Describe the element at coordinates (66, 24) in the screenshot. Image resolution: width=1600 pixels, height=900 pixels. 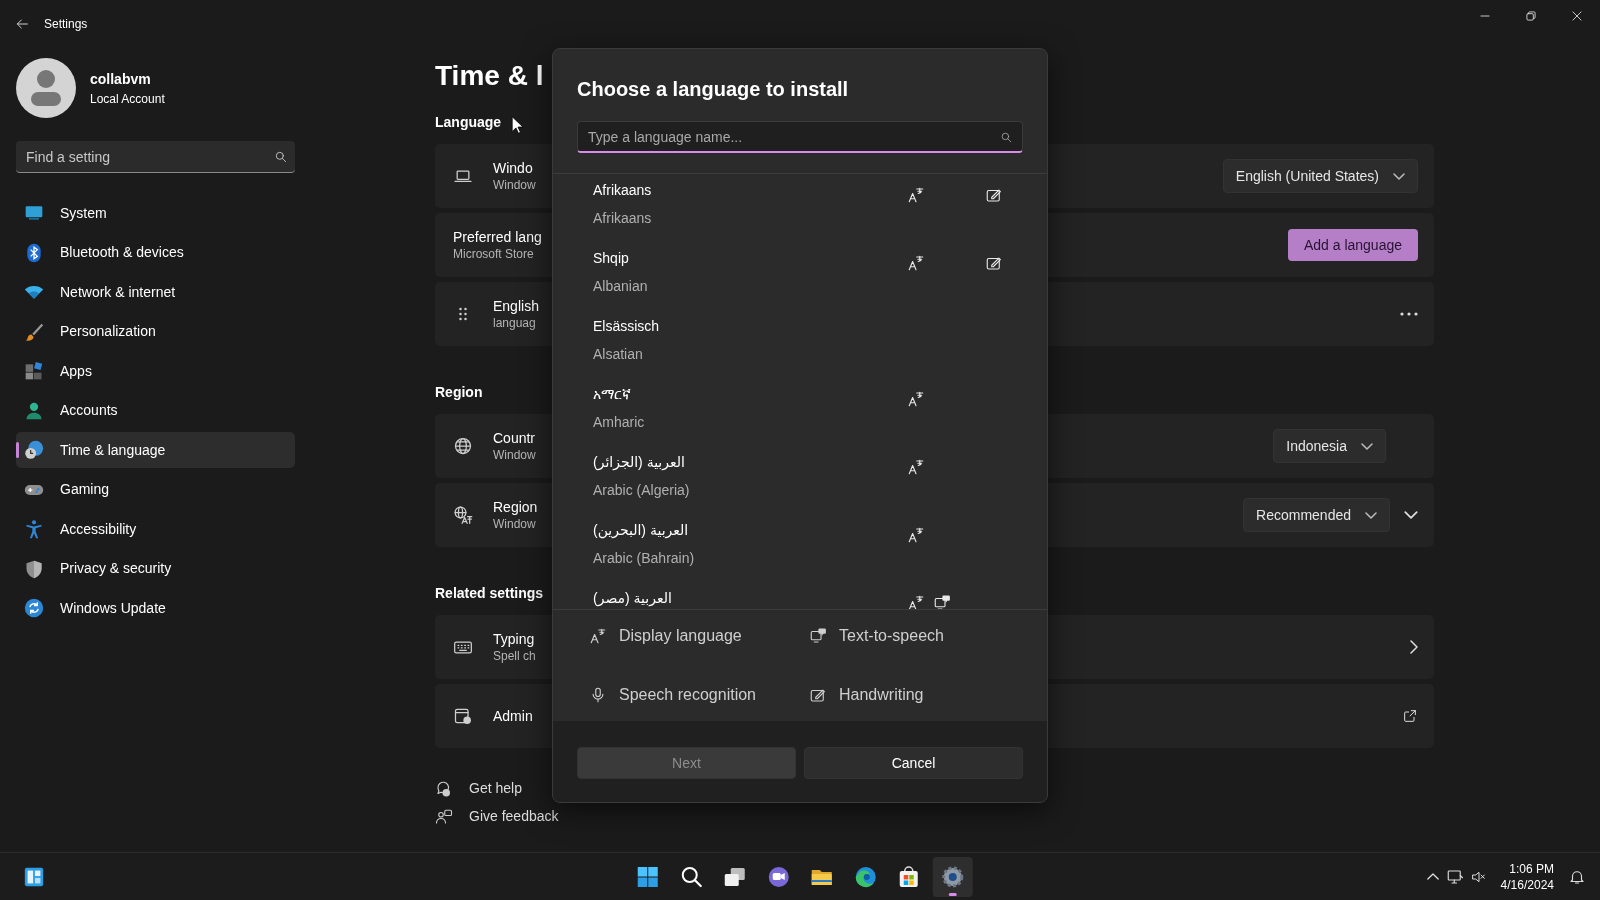
I see `window-title: Settings` at that location.